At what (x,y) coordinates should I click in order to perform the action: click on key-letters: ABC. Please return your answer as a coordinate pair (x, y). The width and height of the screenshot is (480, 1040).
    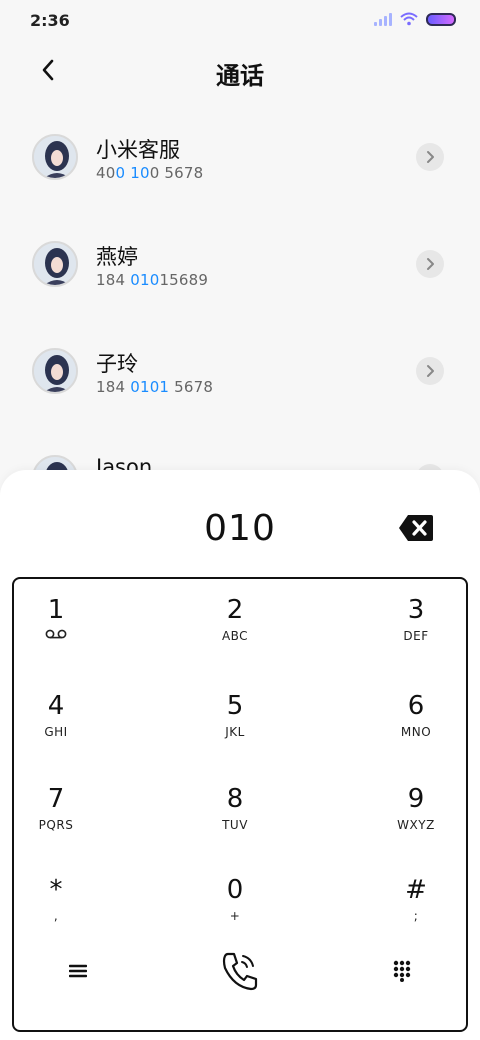
    Looking at the image, I should click on (235, 636).